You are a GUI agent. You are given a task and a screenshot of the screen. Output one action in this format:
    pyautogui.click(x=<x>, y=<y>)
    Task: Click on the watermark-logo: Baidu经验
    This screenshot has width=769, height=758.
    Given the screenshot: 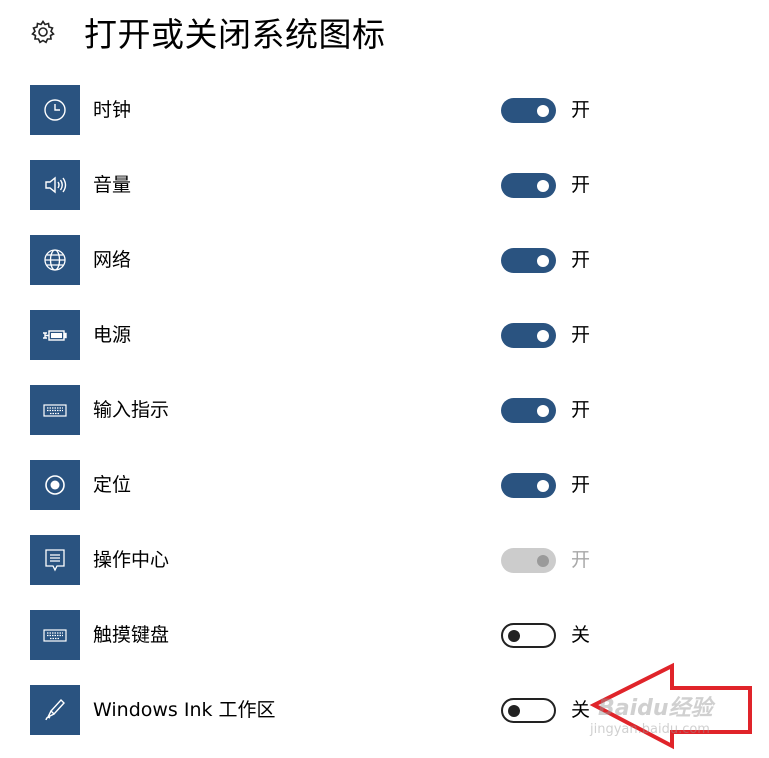 What is the action you would take?
    pyautogui.click(x=655, y=708)
    